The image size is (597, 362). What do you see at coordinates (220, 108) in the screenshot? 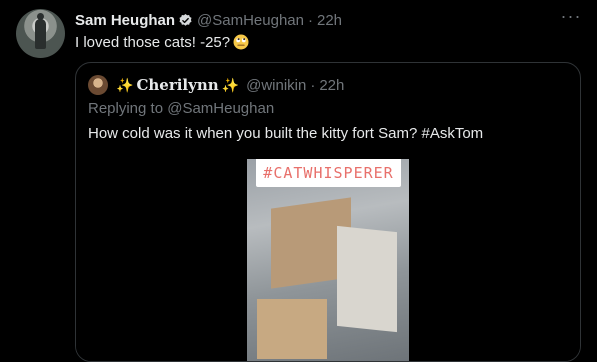
I see `replying-to-handle: @SamHeughan` at bounding box center [220, 108].